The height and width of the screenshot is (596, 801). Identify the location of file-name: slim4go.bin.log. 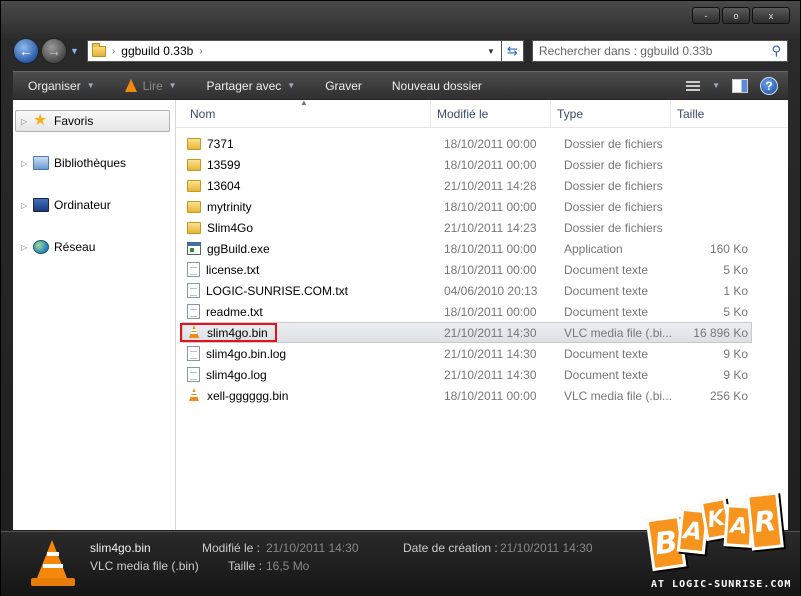
(246, 354).